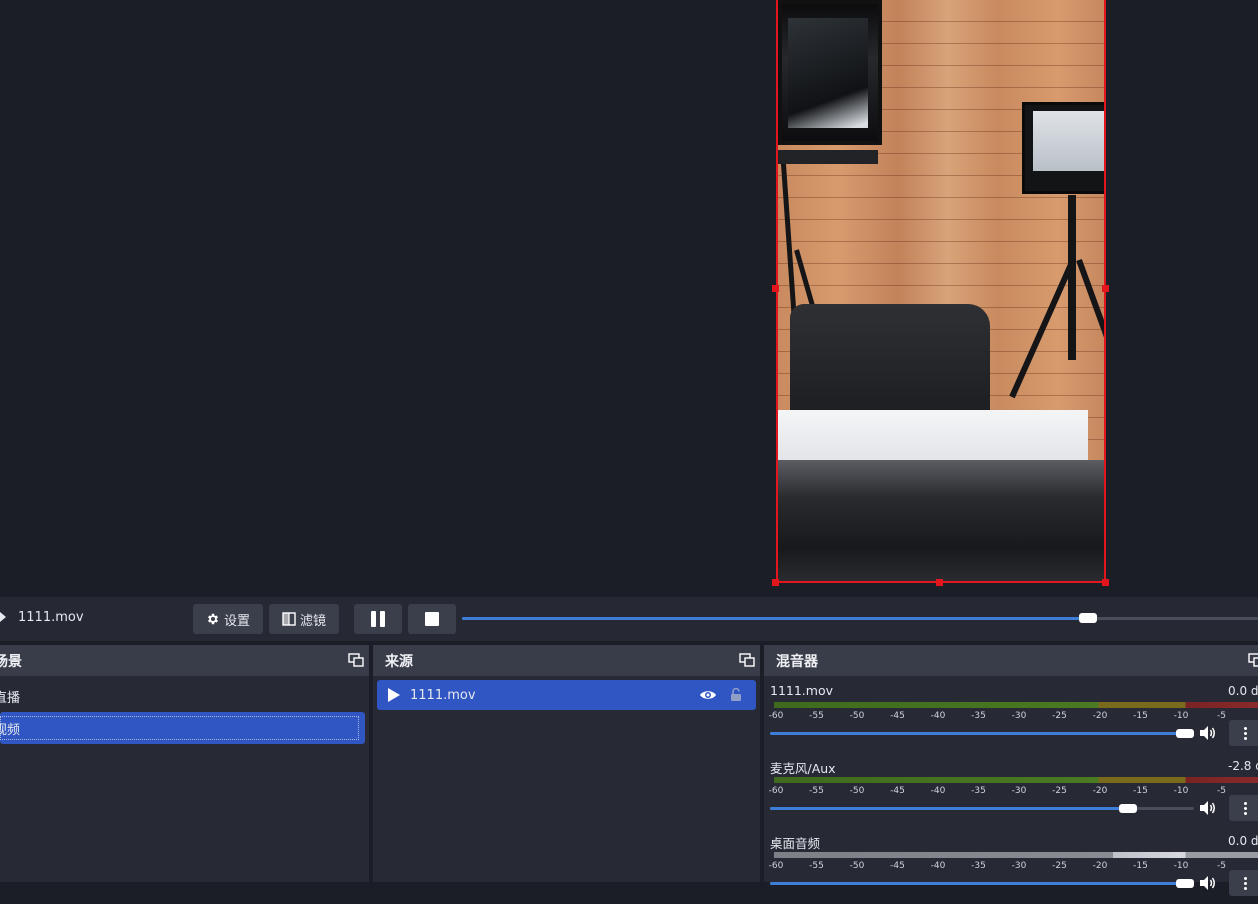  Describe the element at coordinates (11, 661) in the screenshot. I see `scenes-title: 场景` at that location.